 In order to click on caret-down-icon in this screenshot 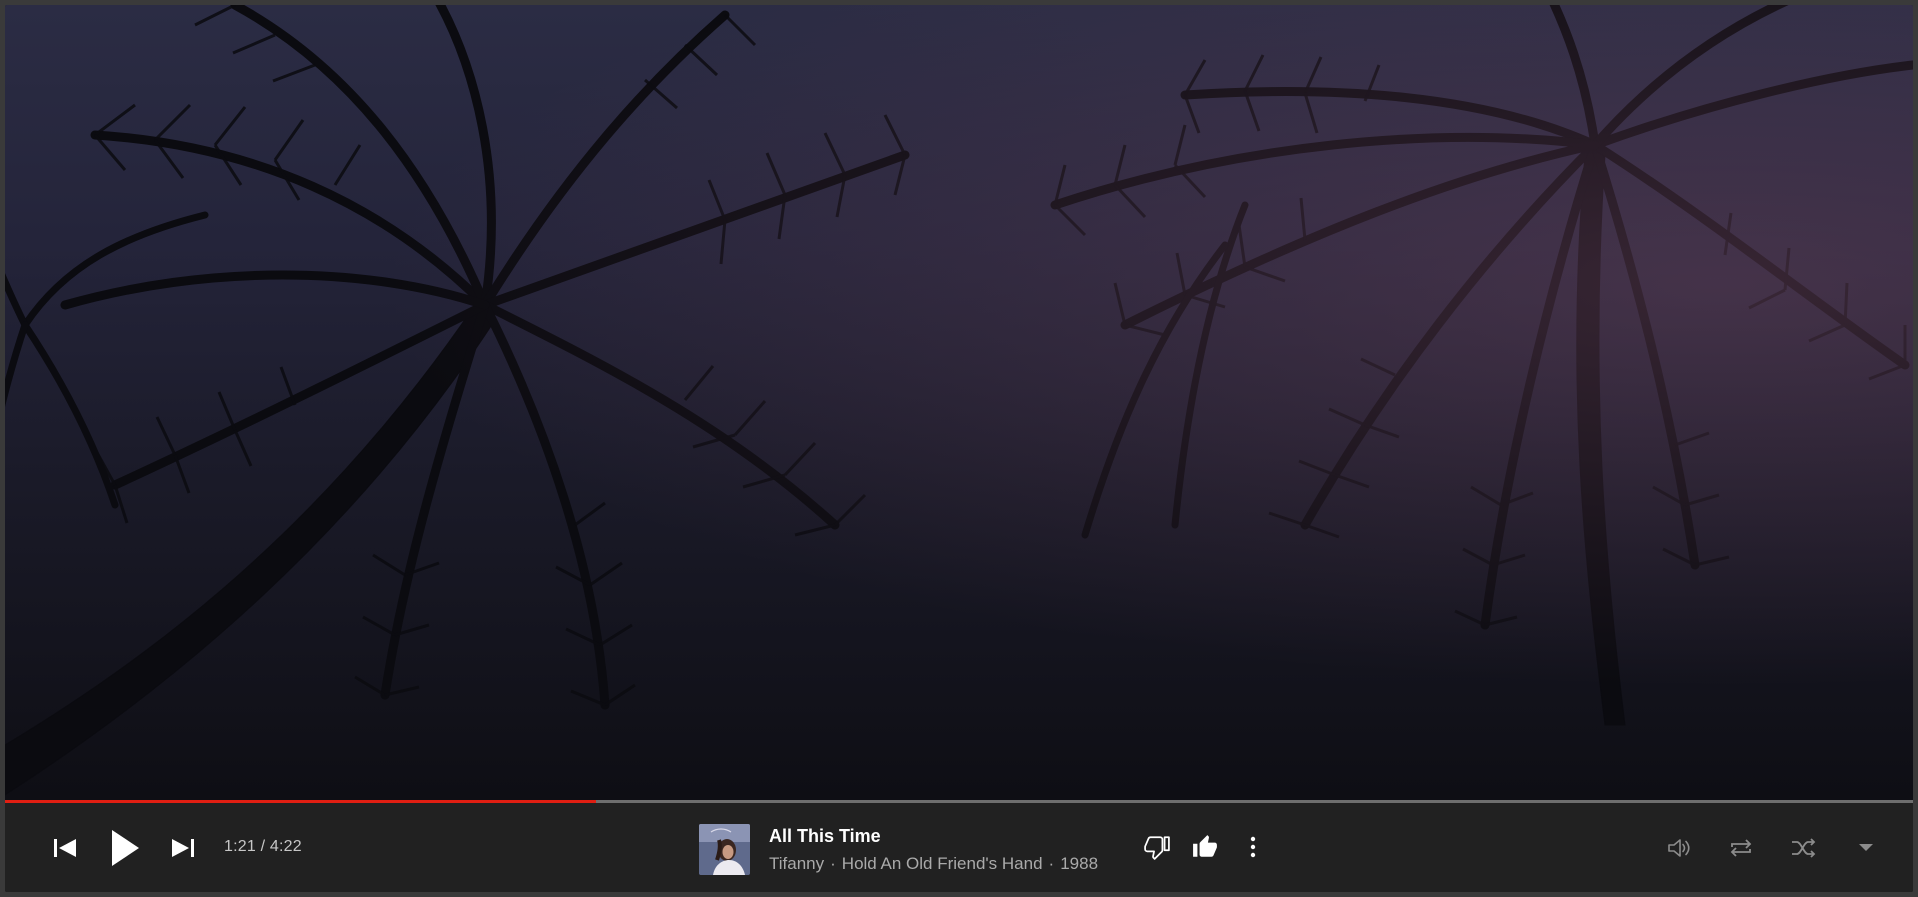, I will do `click(1866, 847)`.